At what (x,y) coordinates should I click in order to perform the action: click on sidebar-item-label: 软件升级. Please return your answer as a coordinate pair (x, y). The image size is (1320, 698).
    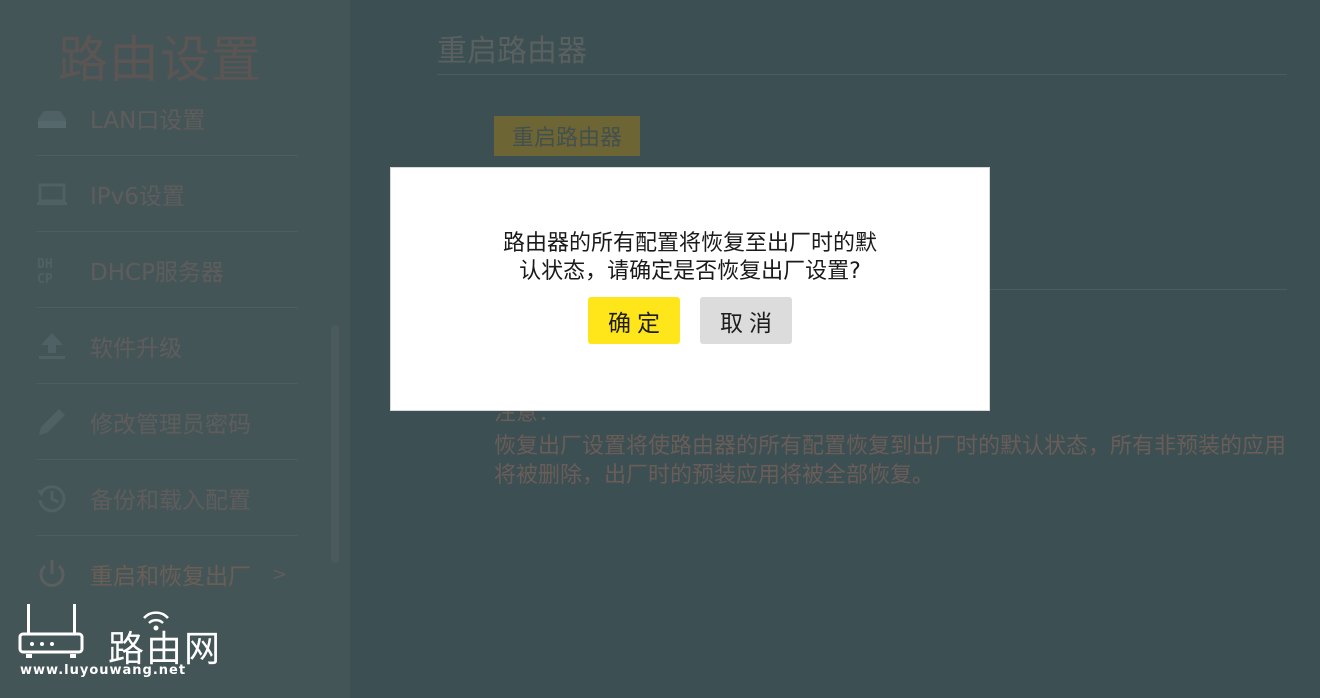
    Looking at the image, I should click on (136, 348).